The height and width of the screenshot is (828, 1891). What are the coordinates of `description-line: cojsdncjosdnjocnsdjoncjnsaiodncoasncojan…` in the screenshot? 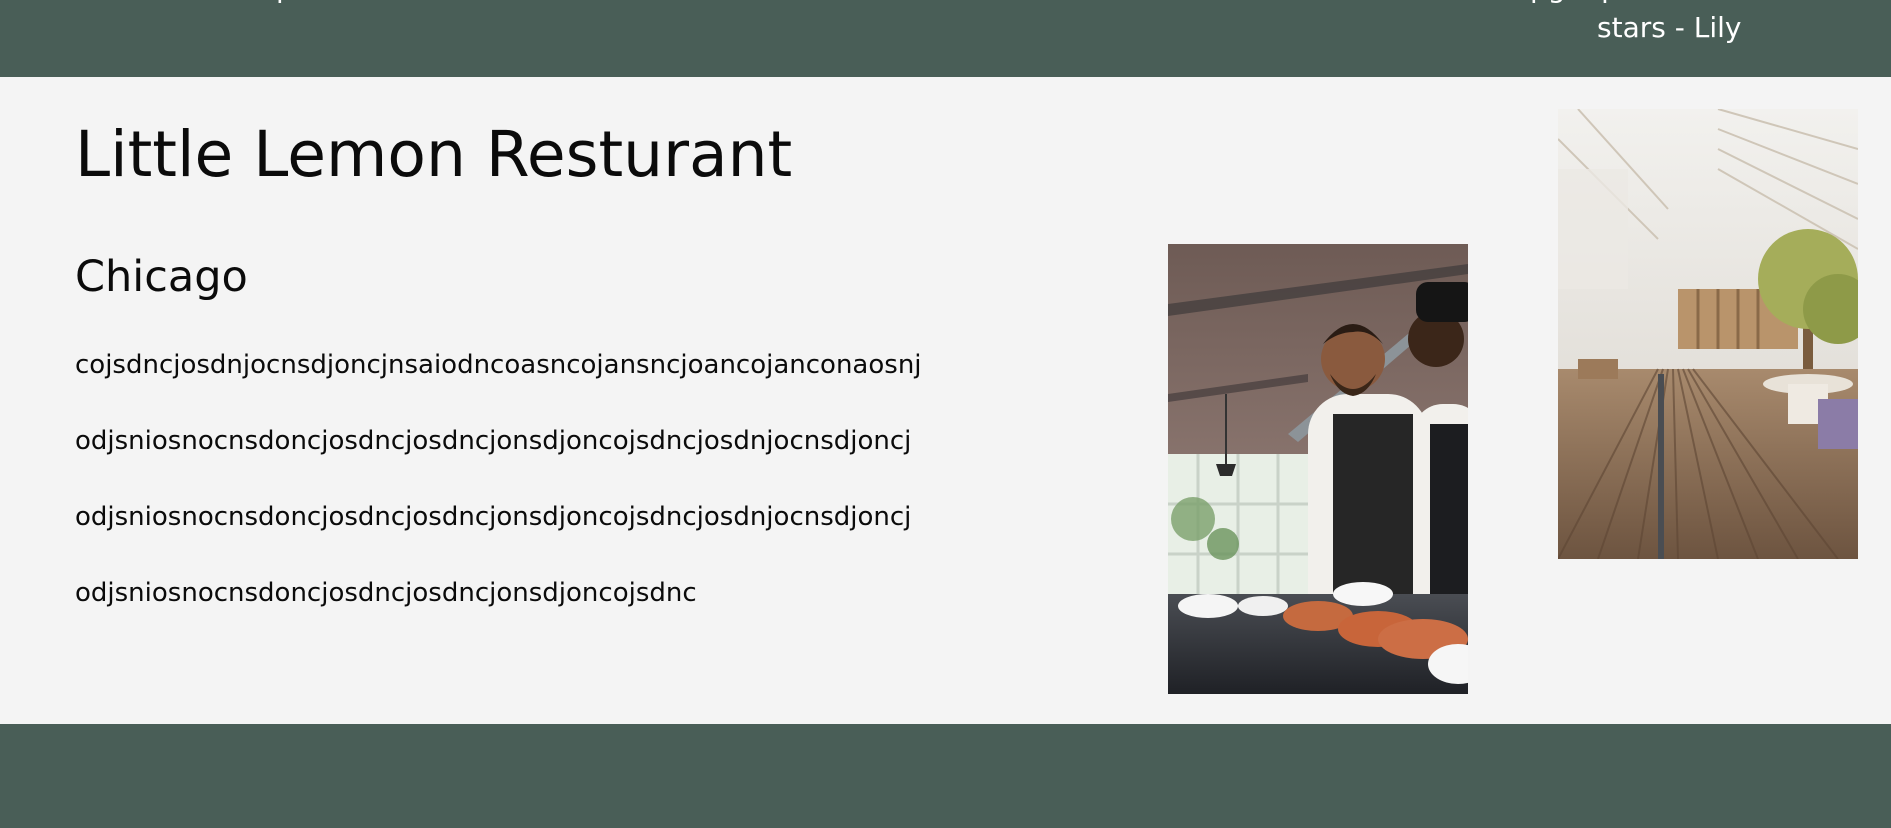 It's located at (498, 365).